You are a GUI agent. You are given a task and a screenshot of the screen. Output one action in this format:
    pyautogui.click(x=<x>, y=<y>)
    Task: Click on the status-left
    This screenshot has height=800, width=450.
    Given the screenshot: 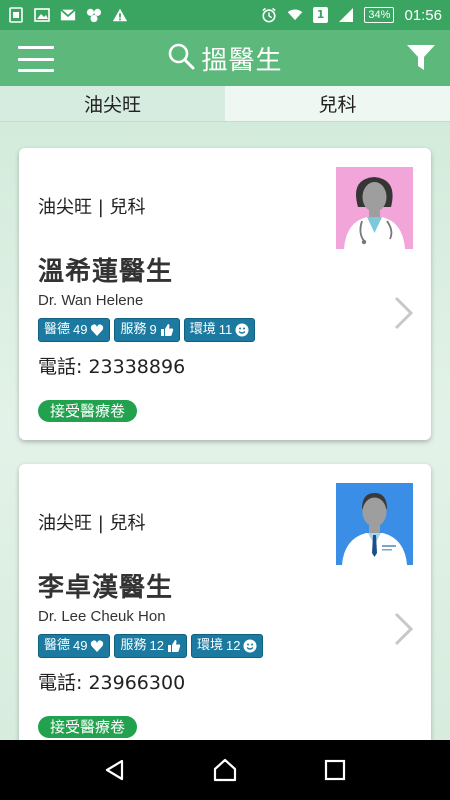 What is the action you would take?
    pyautogui.click(x=68, y=15)
    